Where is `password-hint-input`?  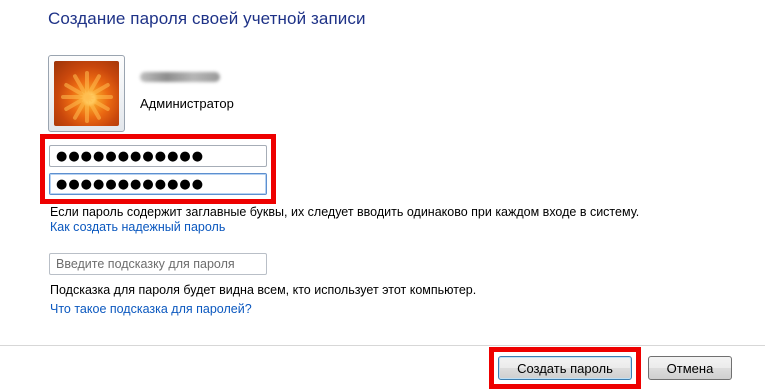
password-hint-input is located at coordinates (158, 264).